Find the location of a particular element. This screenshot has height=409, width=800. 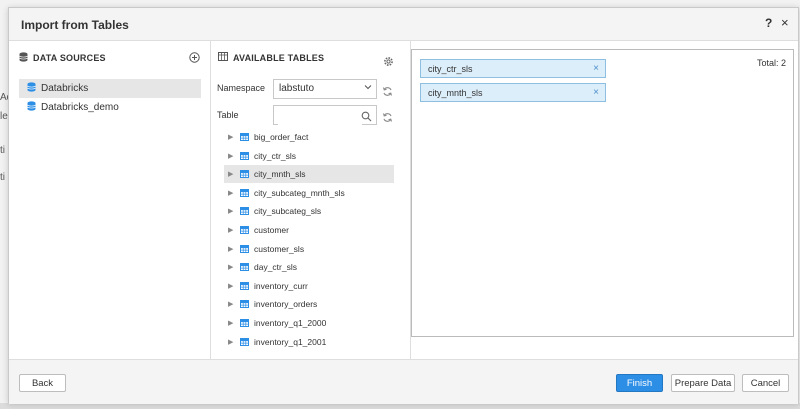

chevron-down-icon is located at coordinates (368, 88).